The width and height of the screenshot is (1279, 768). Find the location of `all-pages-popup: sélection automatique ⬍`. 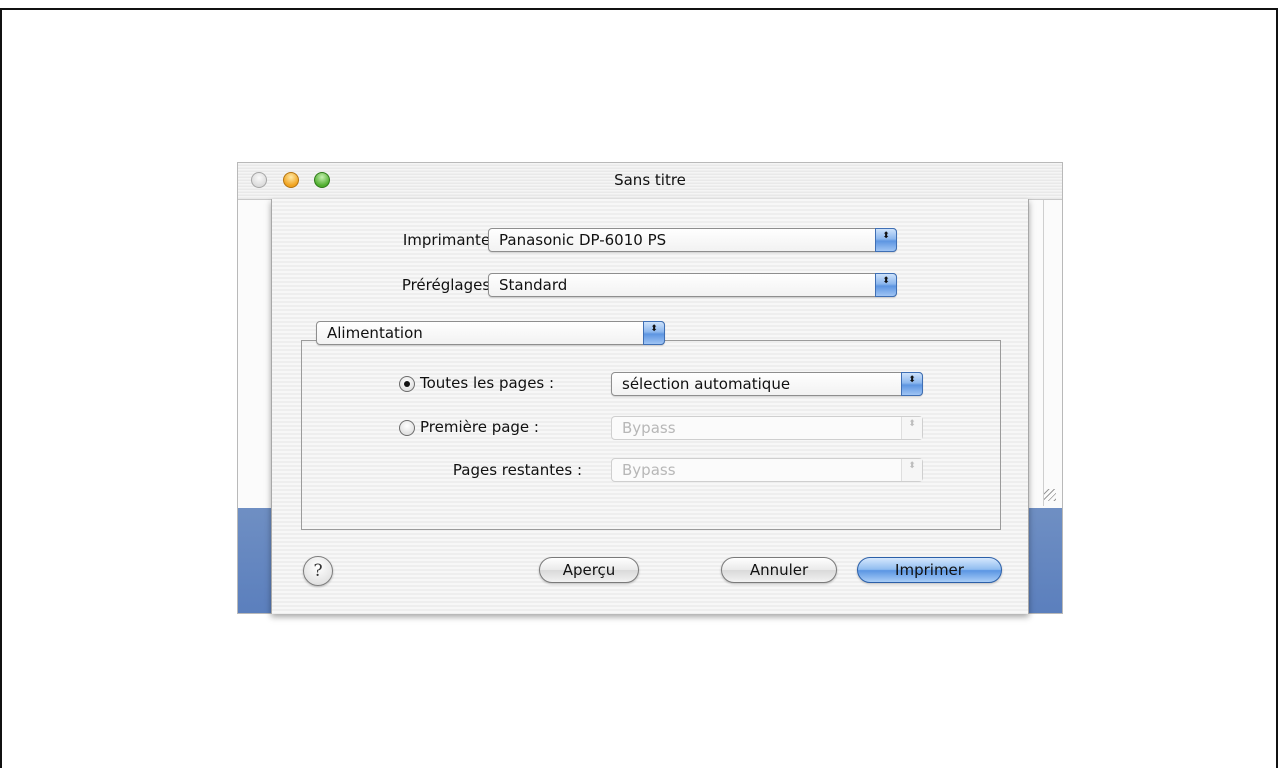

all-pages-popup: sélection automatique ⬍ is located at coordinates (767, 384).